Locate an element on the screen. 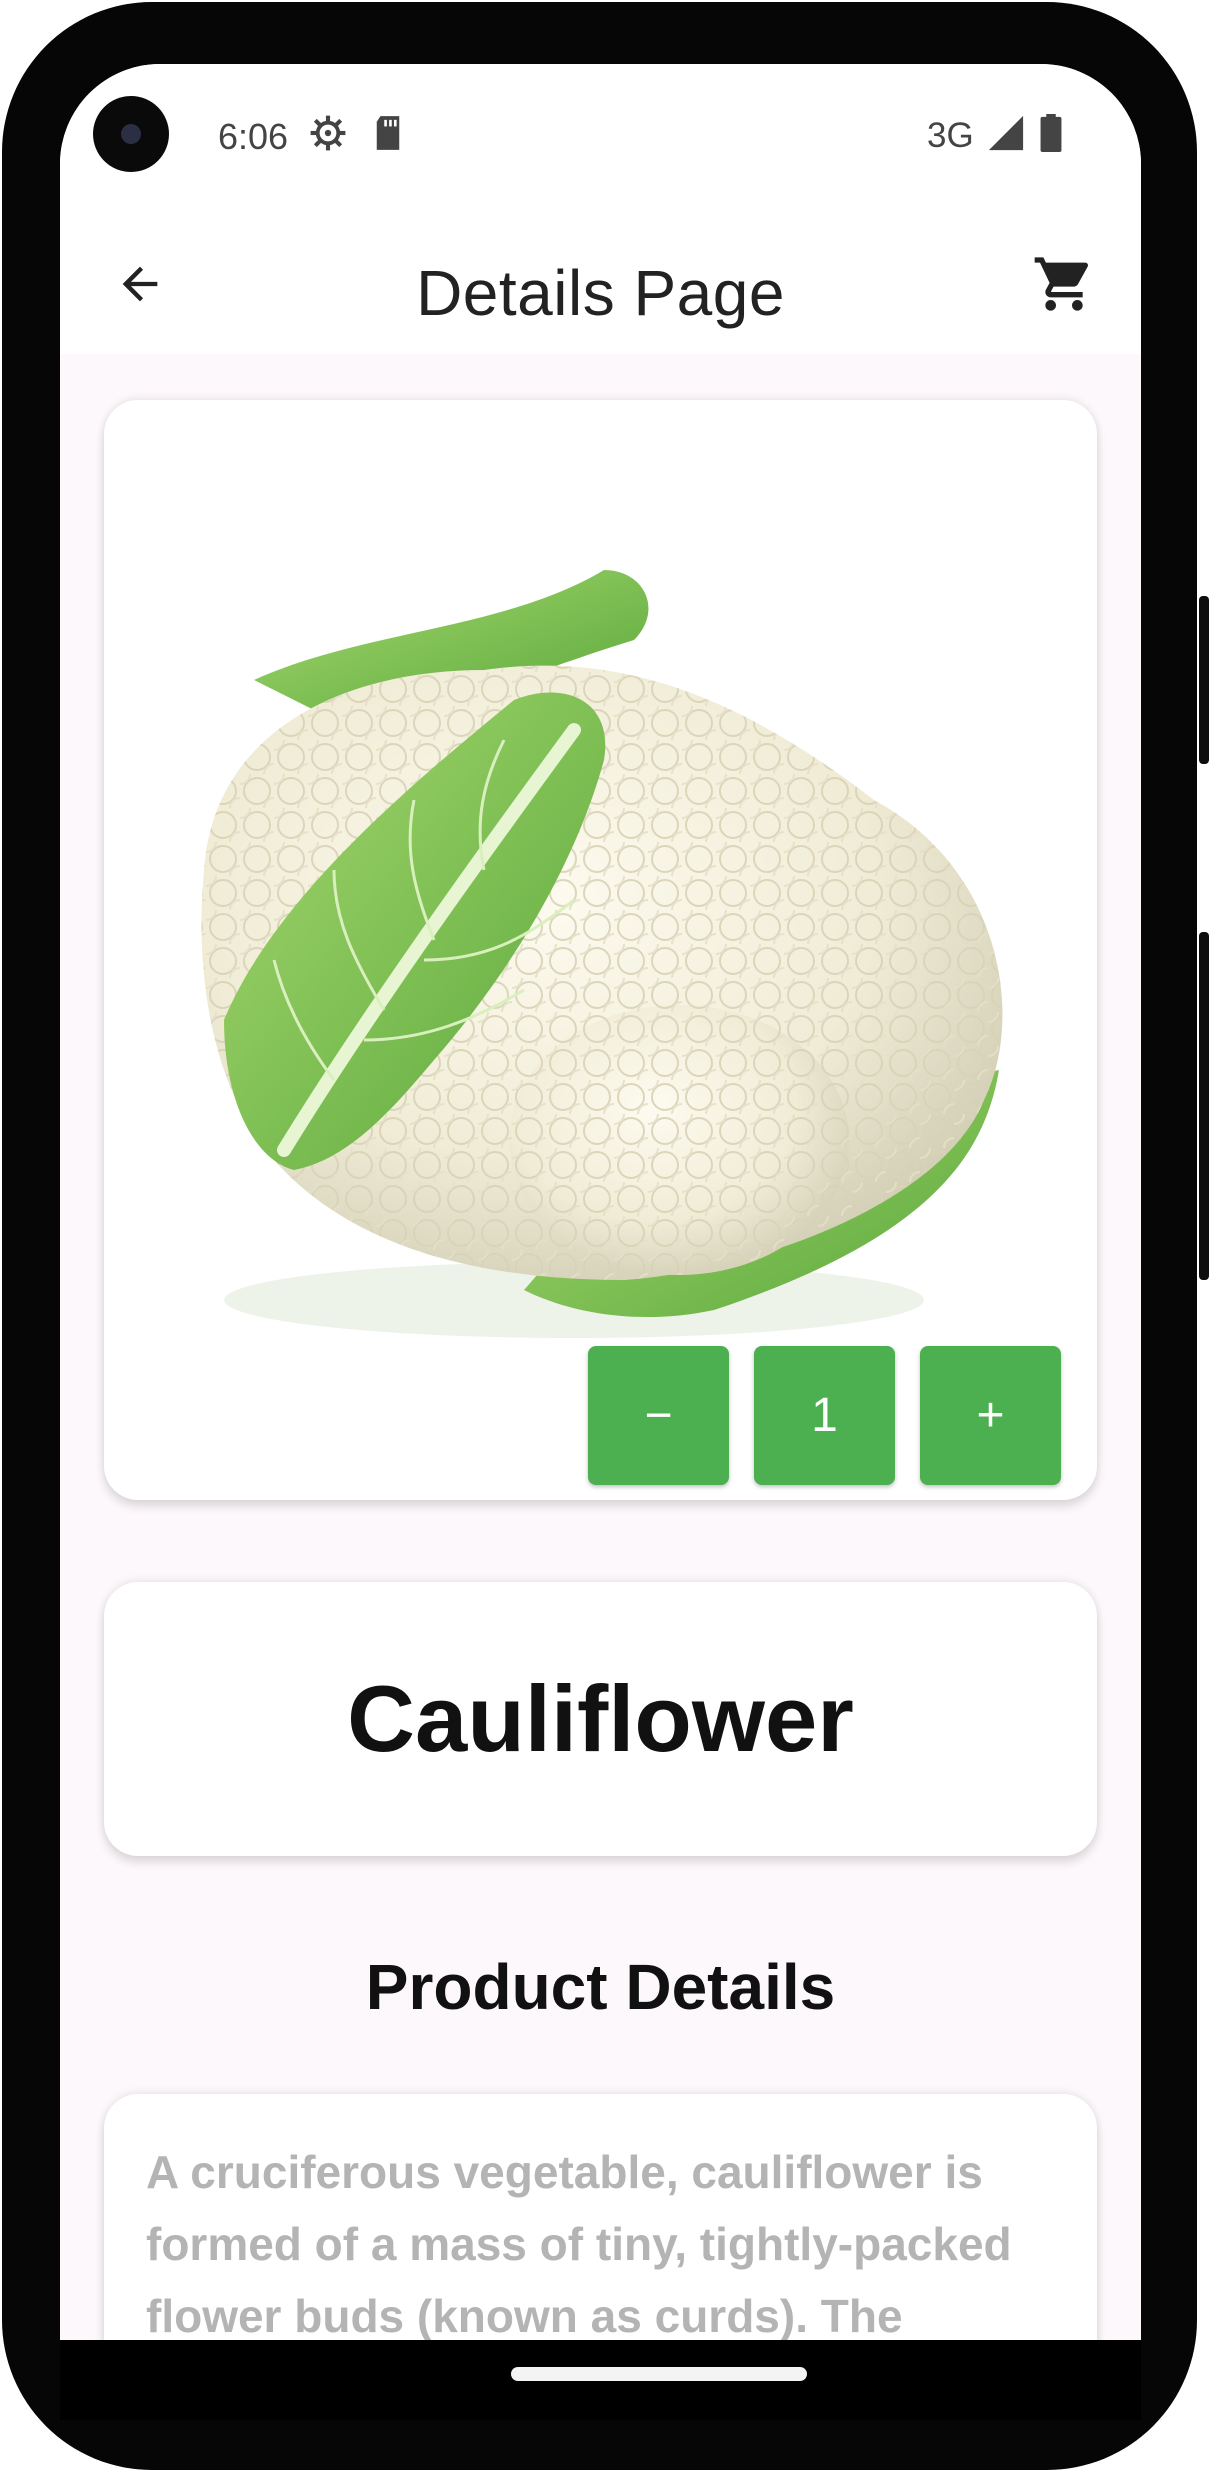  status-time: 6:06 is located at coordinates (253, 136).